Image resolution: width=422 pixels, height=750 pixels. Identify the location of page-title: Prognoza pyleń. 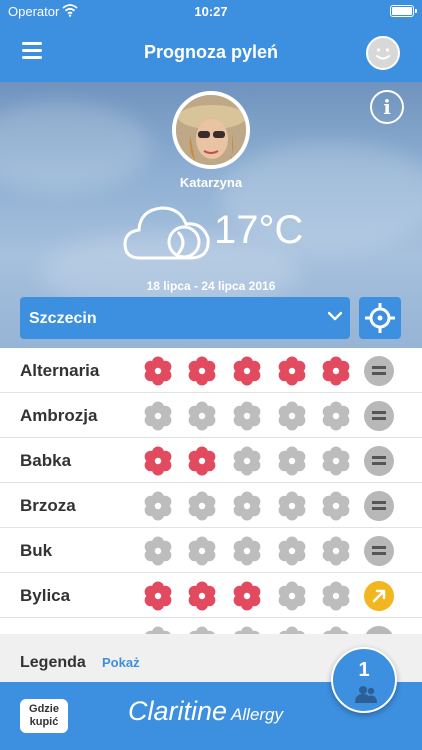
(210, 52).